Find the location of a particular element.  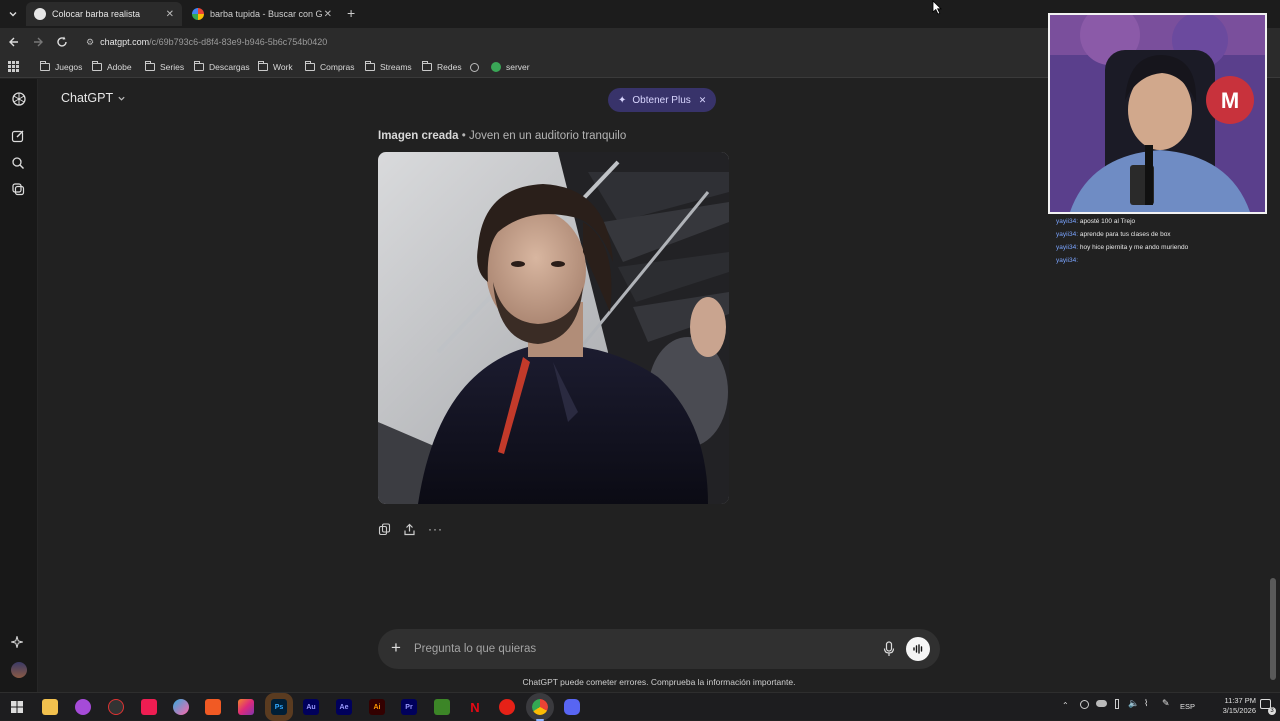

language-indicator: ESP is located at coordinates (1187, 706).